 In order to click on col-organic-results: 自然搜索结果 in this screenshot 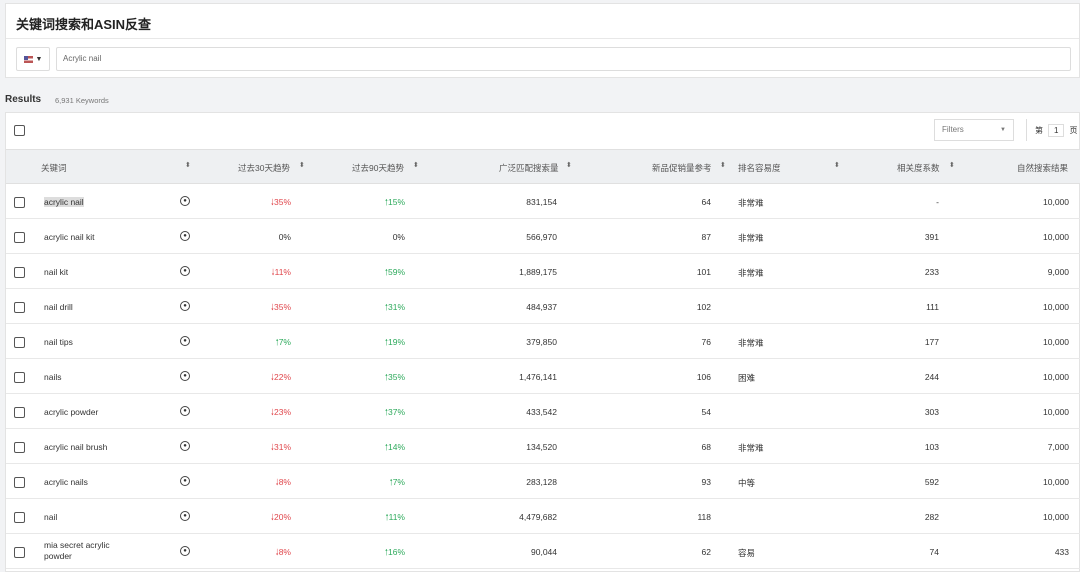, I will do `click(1042, 168)`.